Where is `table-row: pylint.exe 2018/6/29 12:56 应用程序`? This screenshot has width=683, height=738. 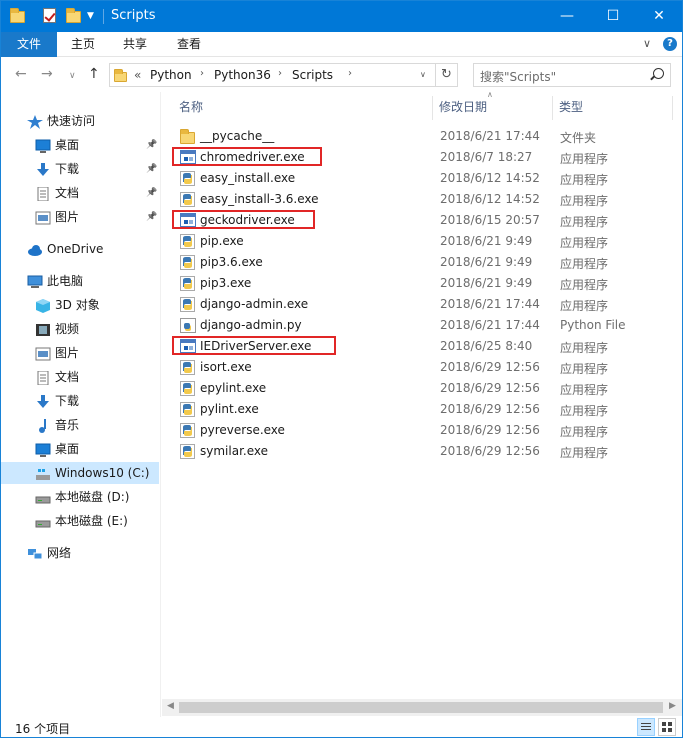
table-row: pylint.exe 2018/6/29 12:56 应用程序 is located at coordinates (422, 409).